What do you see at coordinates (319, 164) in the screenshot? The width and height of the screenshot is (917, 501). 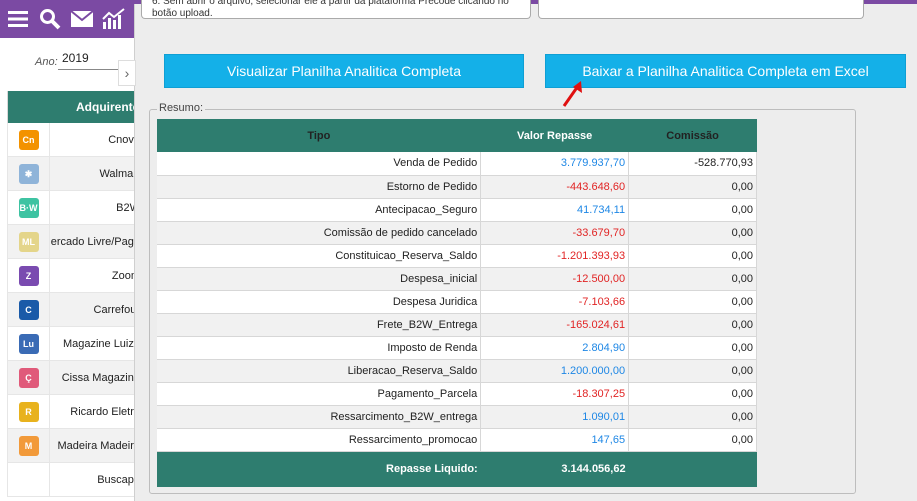 I see `row-tipo: Venda de Pedido` at bounding box center [319, 164].